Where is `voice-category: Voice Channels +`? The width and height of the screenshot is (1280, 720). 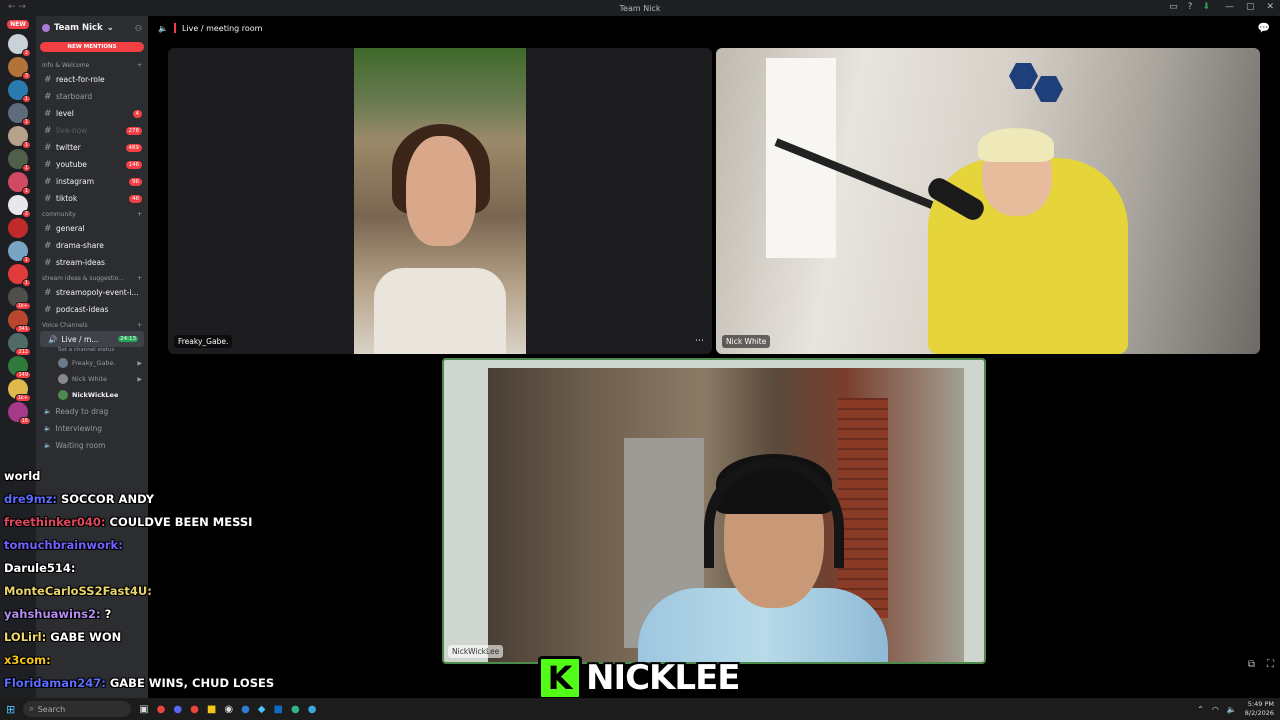
voice-category: Voice Channels + is located at coordinates (92, 324).